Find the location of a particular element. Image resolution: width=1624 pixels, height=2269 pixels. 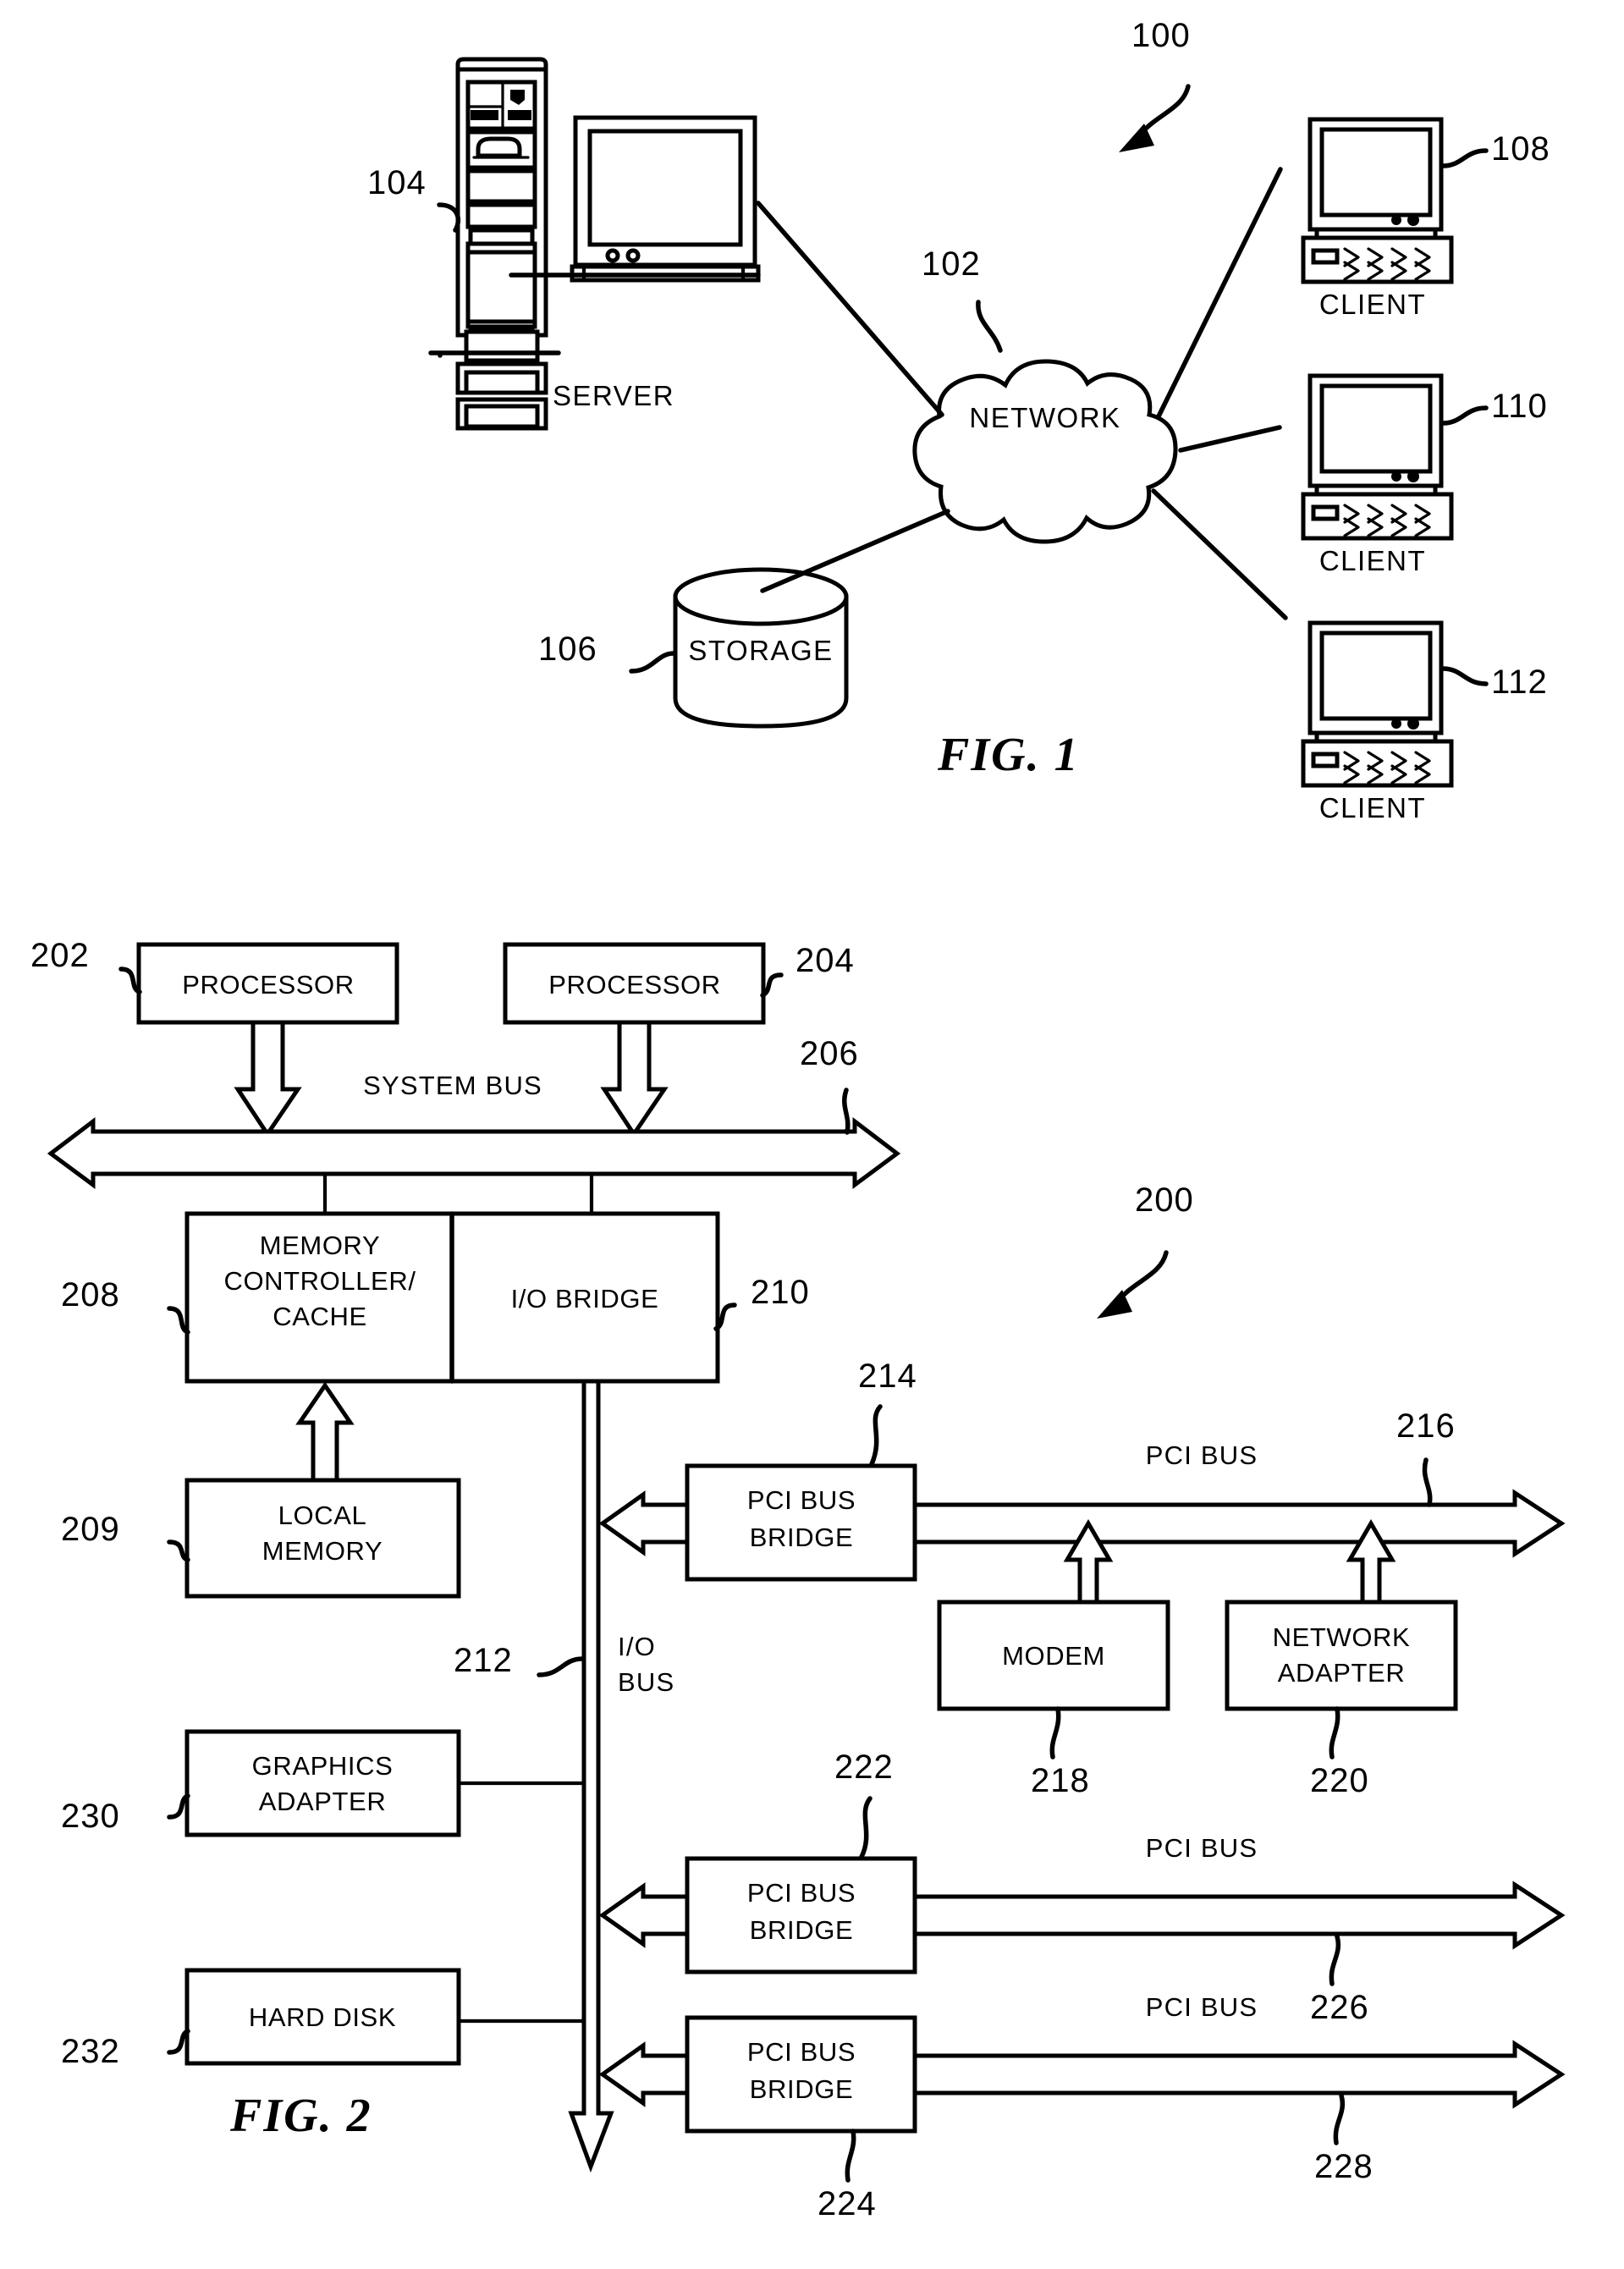

pci-bridge-1-line-1: PCI BUS is located at coordinates (801, 1500).